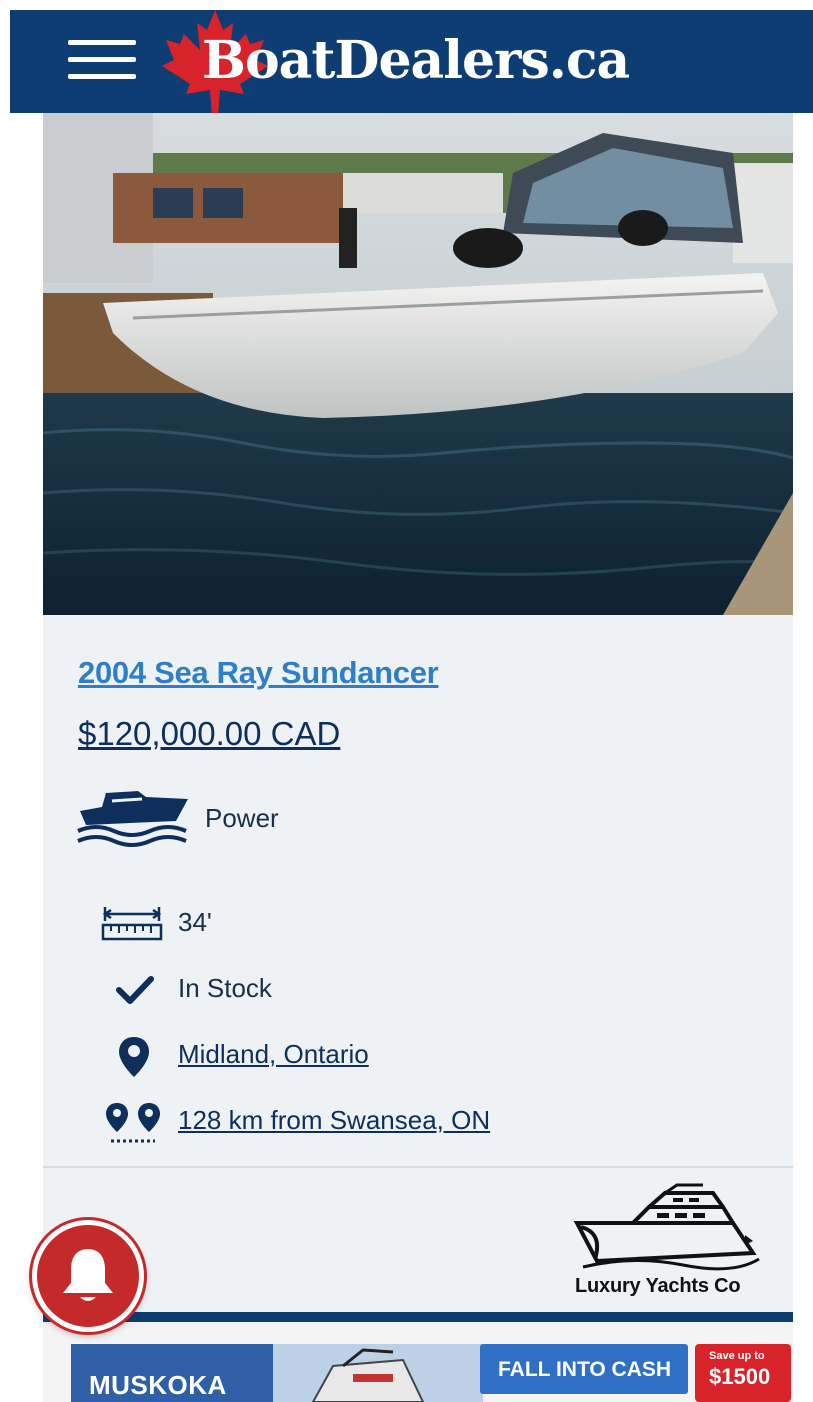 The height and width of the screenshot is (1402, 813). Describe the element at coordinates (658, 1286) in the screenshot. I see `dealer-name: Luxury Yachts Co` at that location.